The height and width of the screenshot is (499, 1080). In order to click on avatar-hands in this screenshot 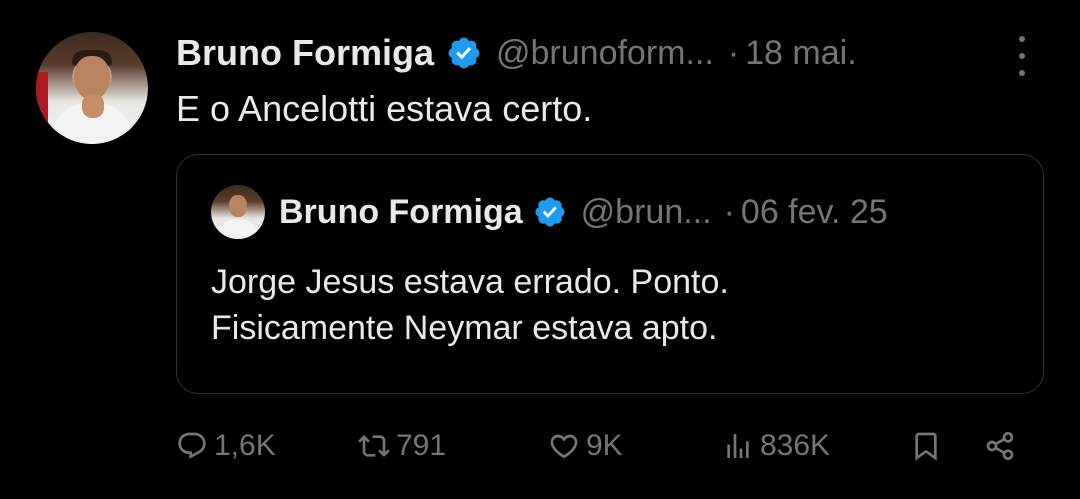, I will do `click(93, 106)`.